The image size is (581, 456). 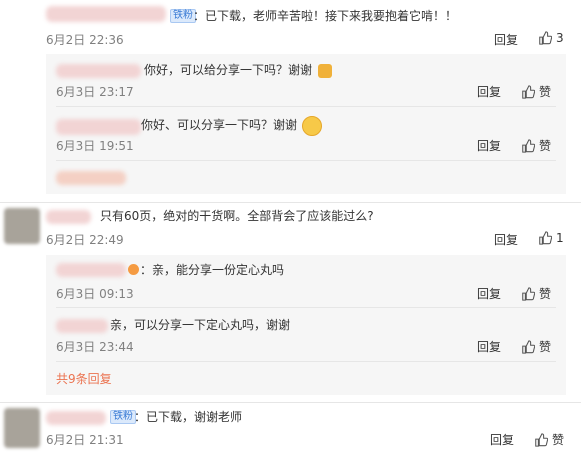 I want to click on reply-time: 6月3日 23:44, so click(x=95, y=347).